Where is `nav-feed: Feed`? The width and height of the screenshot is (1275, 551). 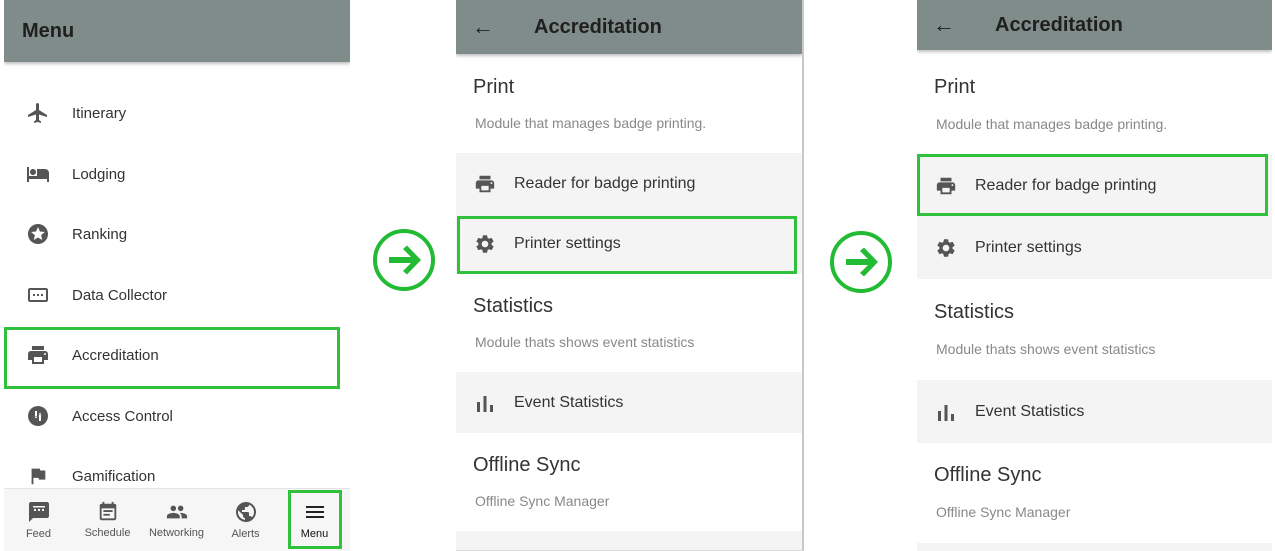 nav-feed: Feed is located at coordinates (38, 520).